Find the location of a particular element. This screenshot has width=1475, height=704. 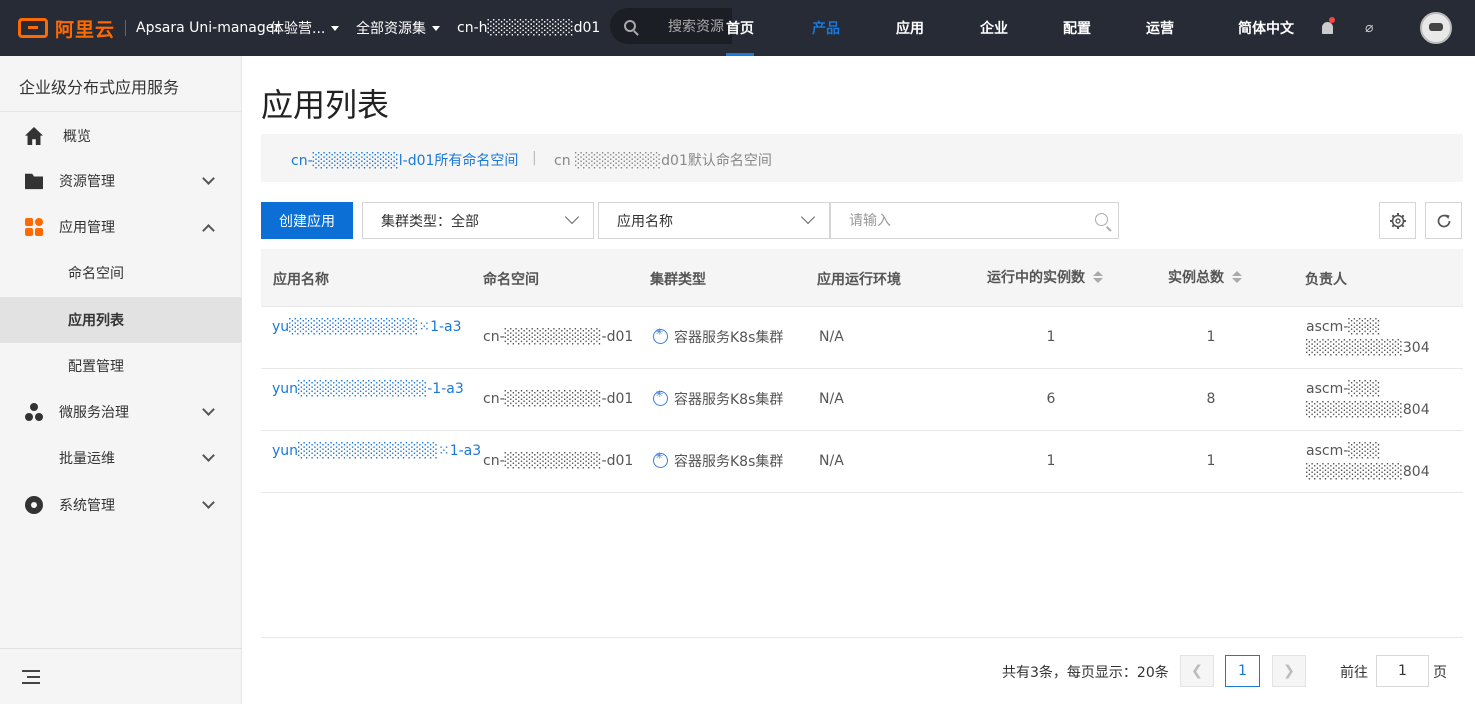

running-instances-cell: 6 is located at coordinates (1051, 399).